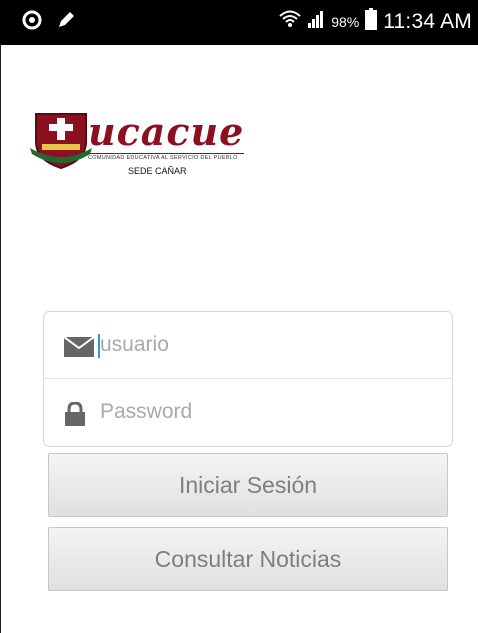  I want to click on crest-icon, so click(61, 141).